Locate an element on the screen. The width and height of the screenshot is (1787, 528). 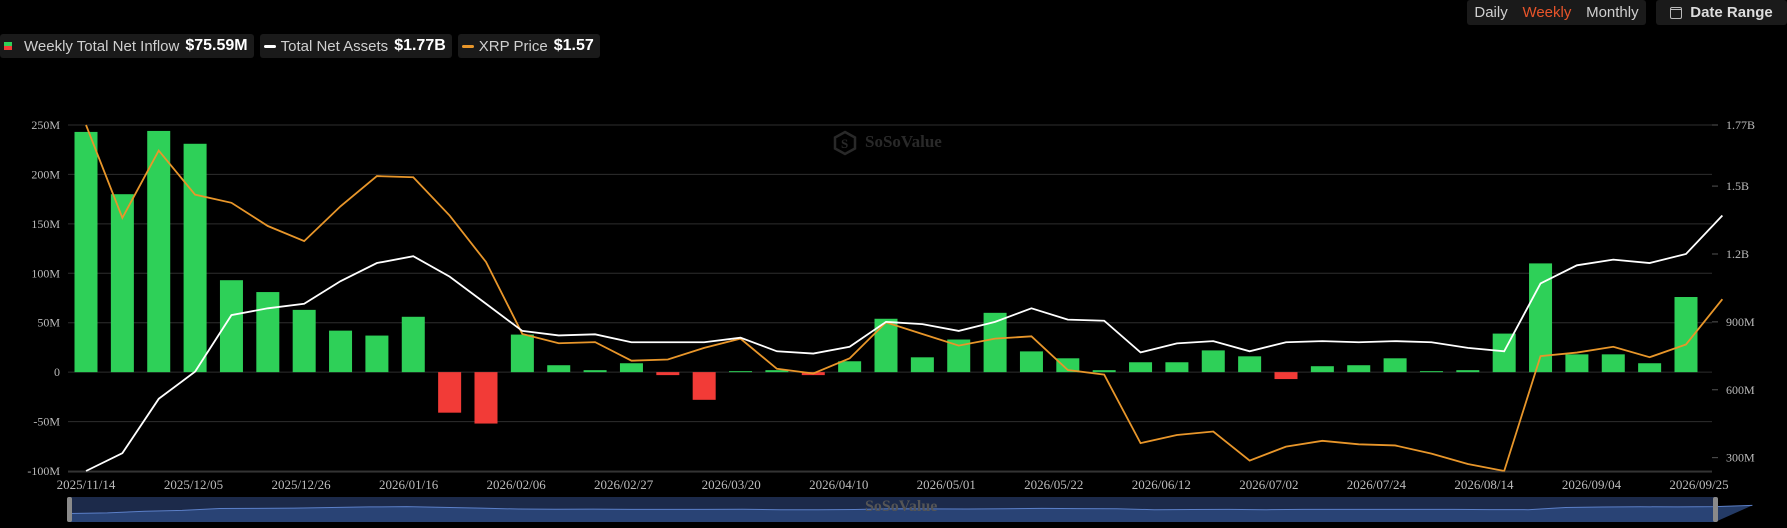
watermark: S SoSoValue is located at coordinates (887, 143).